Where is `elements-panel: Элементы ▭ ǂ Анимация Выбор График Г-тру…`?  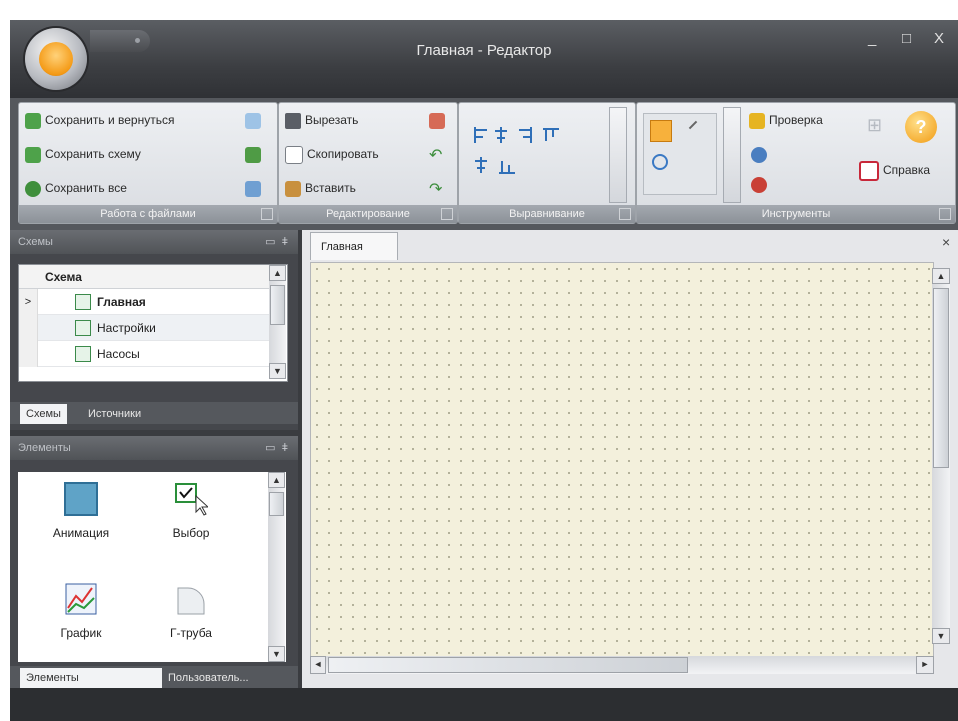
elements-panel: Элементы ▭ ǂ Анимация Выбор График Г-тру… is located at coordinates (154, 562).